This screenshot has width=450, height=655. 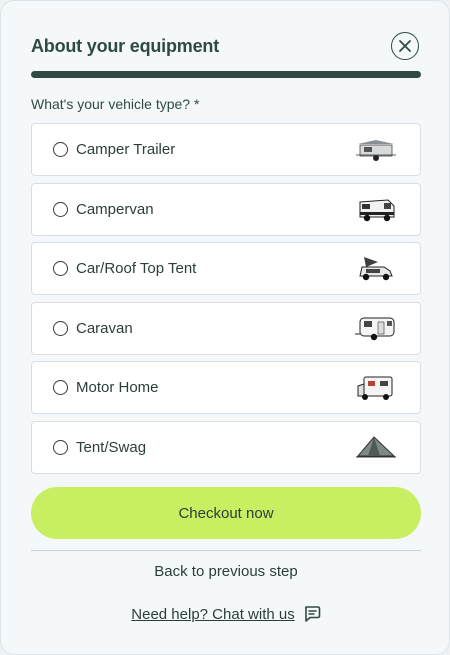 What do you see at coordinates (126, 149) in the screenshot?
I see `option-label: Camper Trailer` at bounding box center [126, 149].